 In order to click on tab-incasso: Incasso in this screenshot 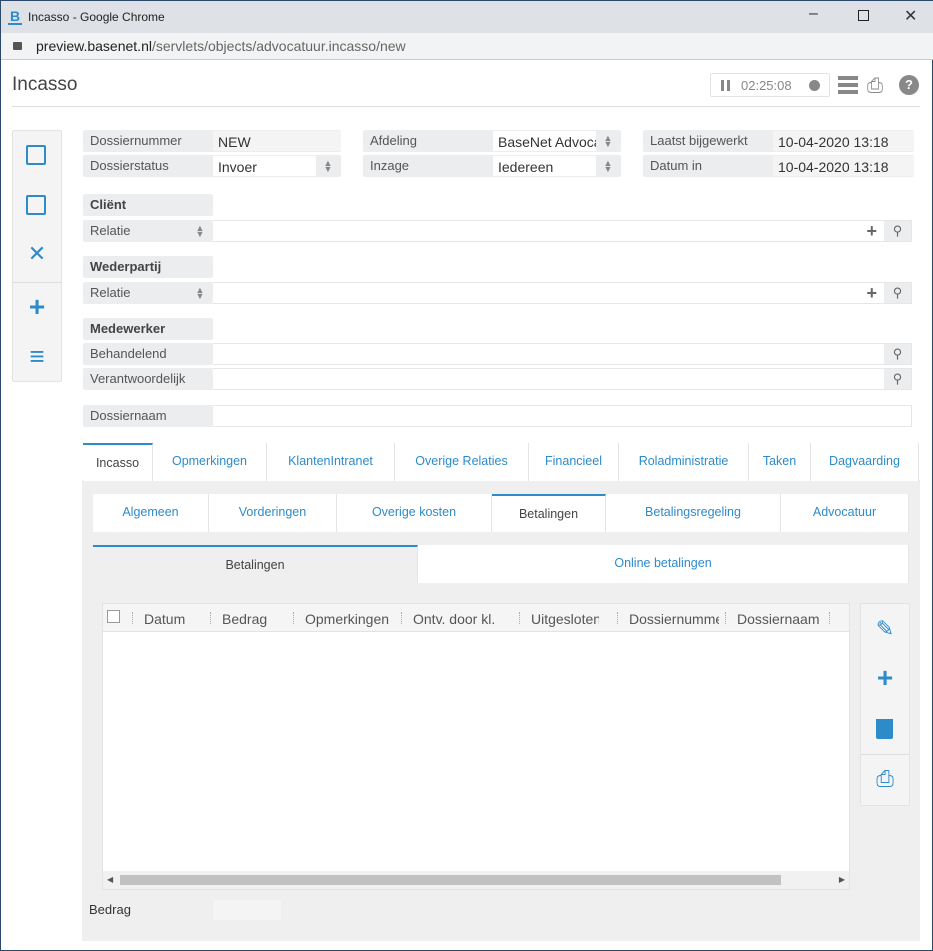, I will do `click(118, 462)`.